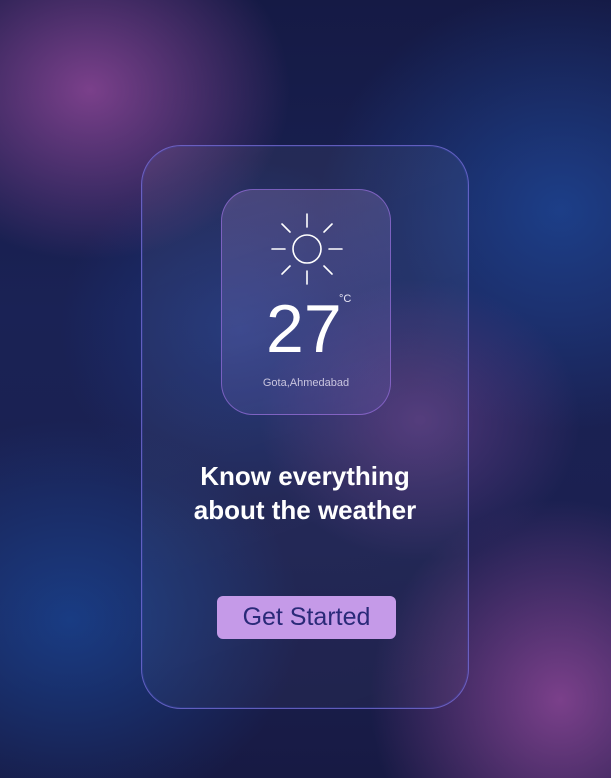 The width and height of the screenshot is (611, 778). What do you see at coordinates (306, 383) in the screenshot?
I see `location-label: Gota,Ahmedabad` at bounding box center [306, 383].